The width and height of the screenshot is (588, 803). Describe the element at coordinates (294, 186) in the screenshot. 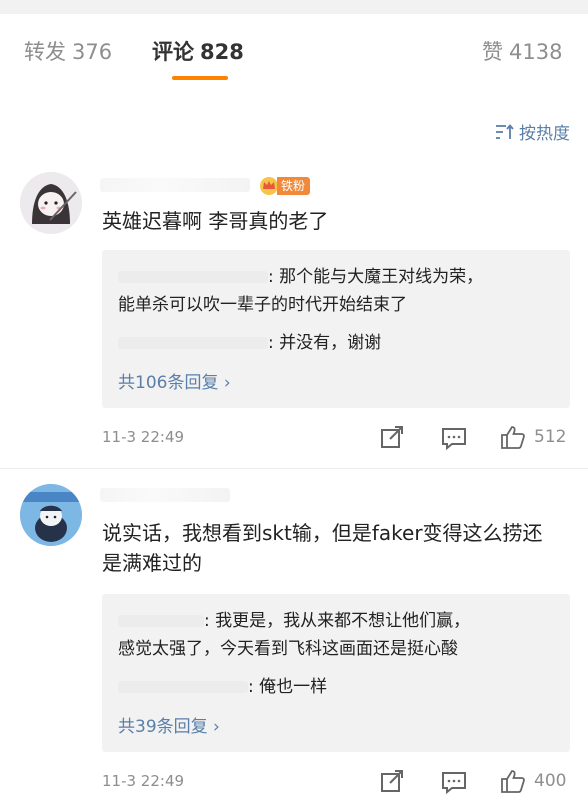

I see `fan-badge-label: 铁粉` at that location.